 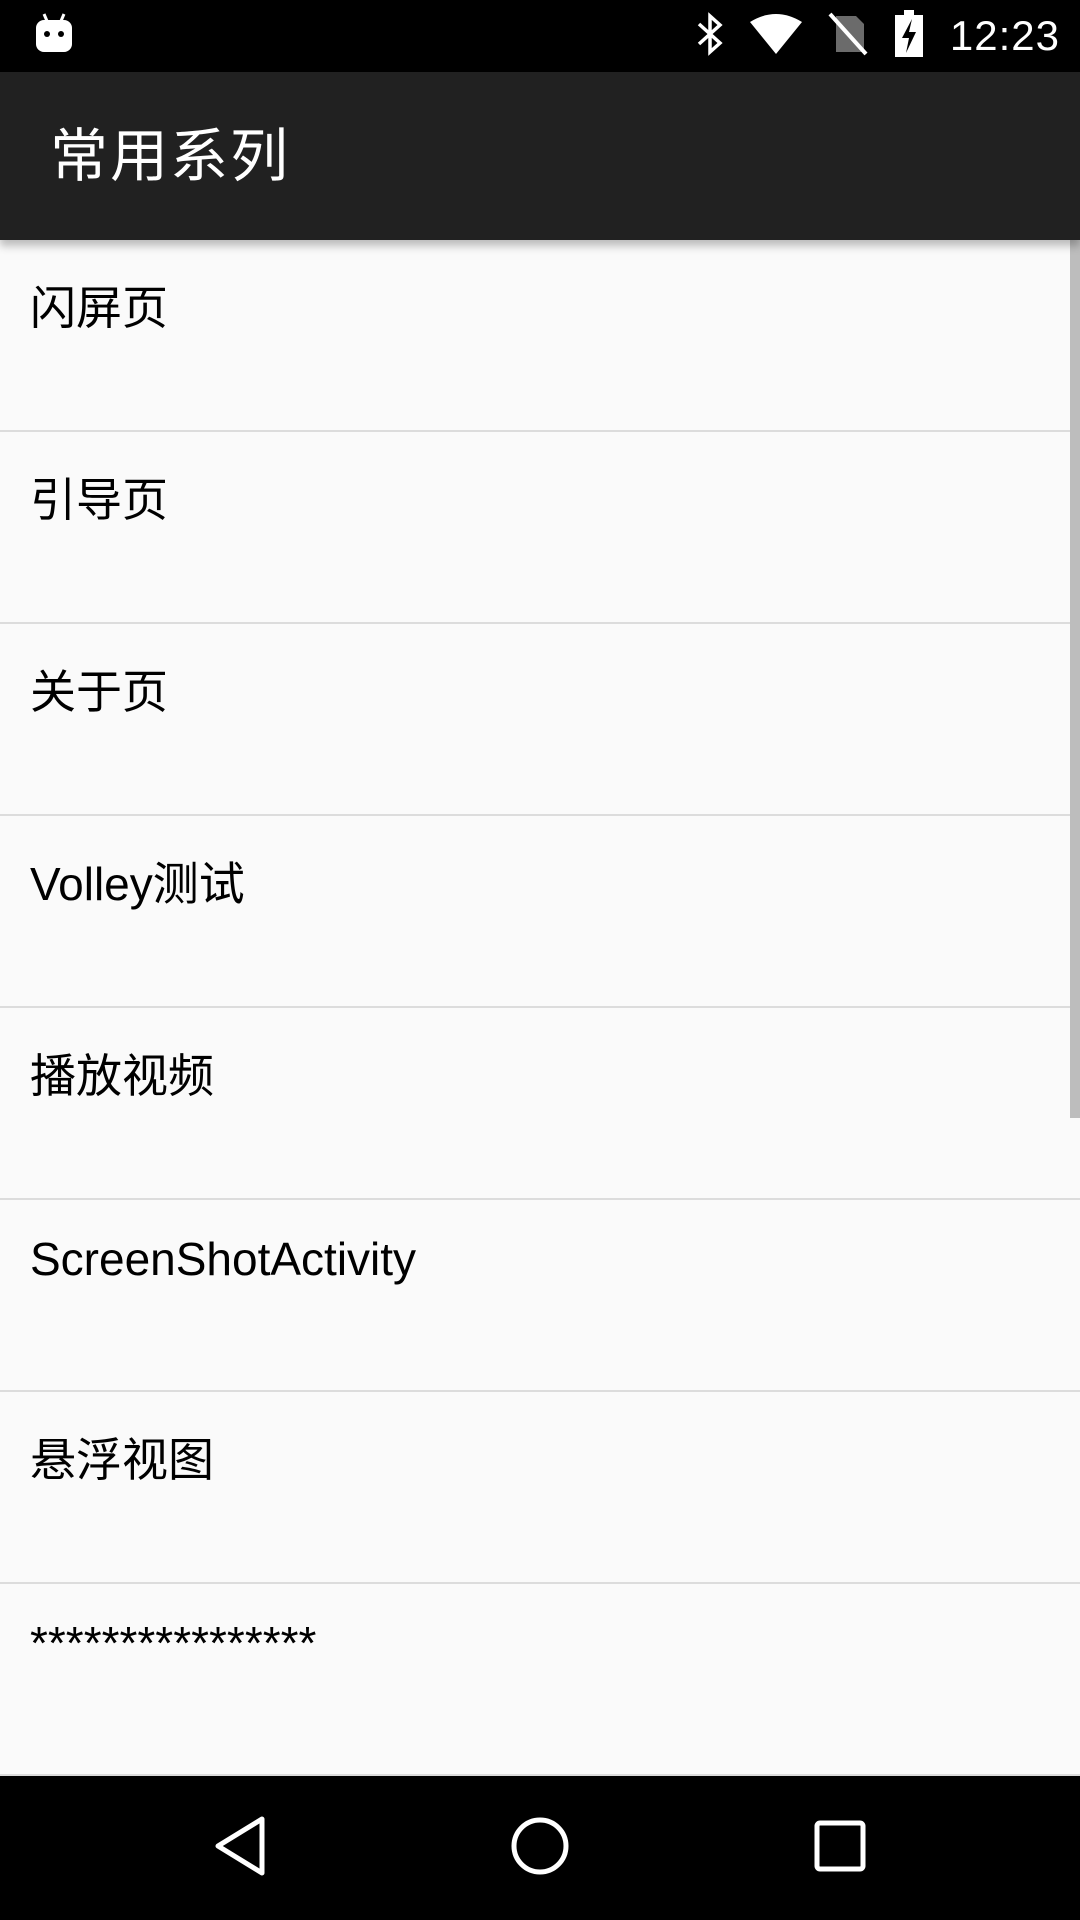 What do you see at coordinates (540, 528) in the screenshot?
I see `list-item-guide: 引导页` at bounding box center [540, 528].